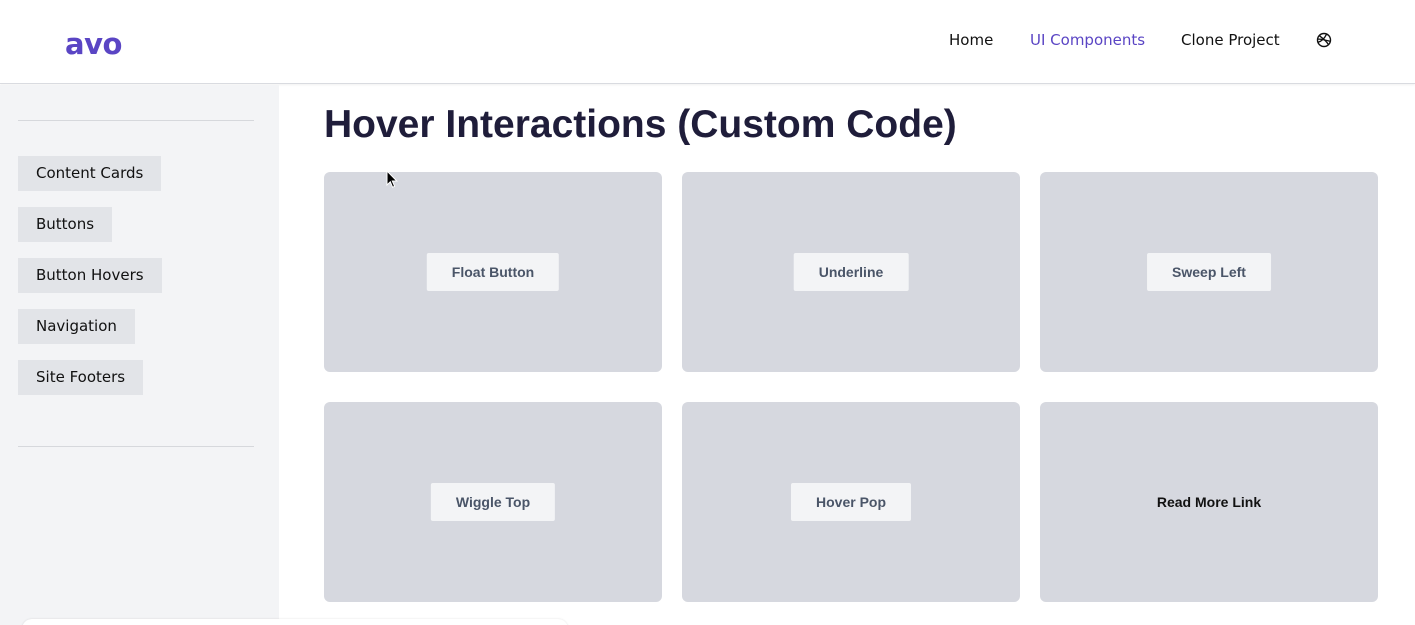 This screenshot has height=625, width=1415. Describe the element at coordinates (392, 179) in the screenshot. I see `mouse-cursor-icon` at that location.